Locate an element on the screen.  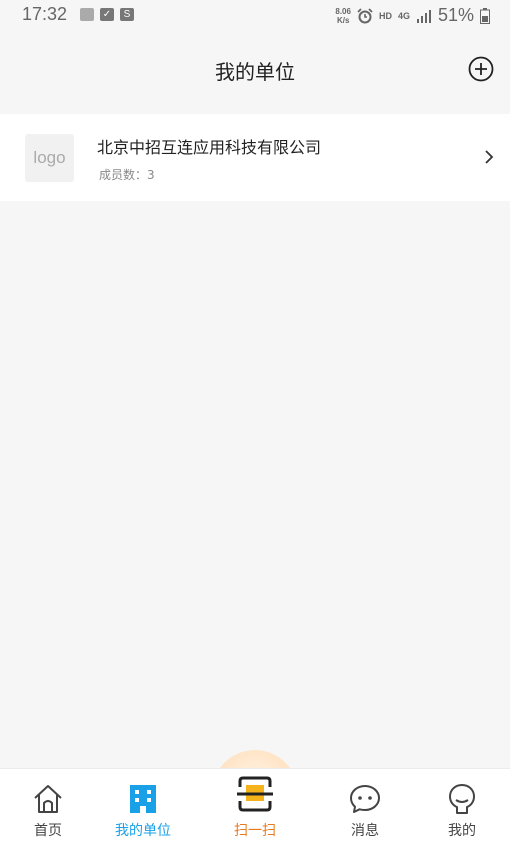
tab-my-unit-label: 我的单位 is located at coordinates (143, 831).